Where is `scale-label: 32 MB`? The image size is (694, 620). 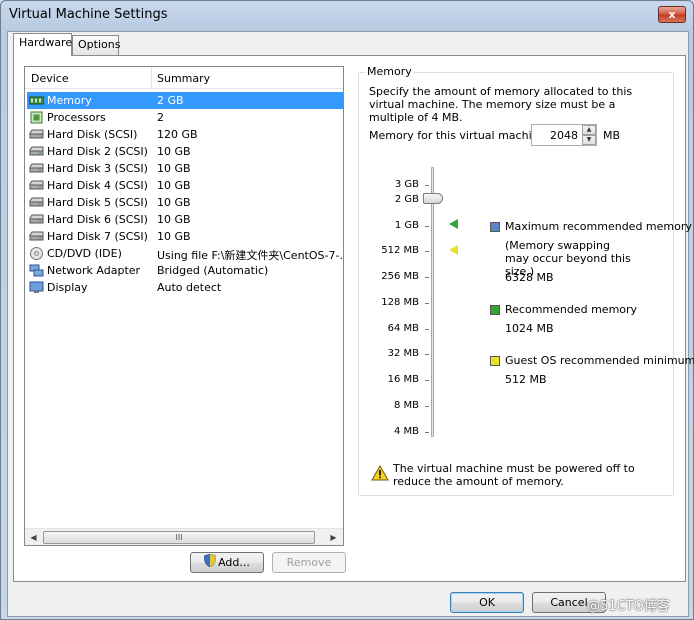 scale-label: 32 MB is located at coordinates (403, 353).